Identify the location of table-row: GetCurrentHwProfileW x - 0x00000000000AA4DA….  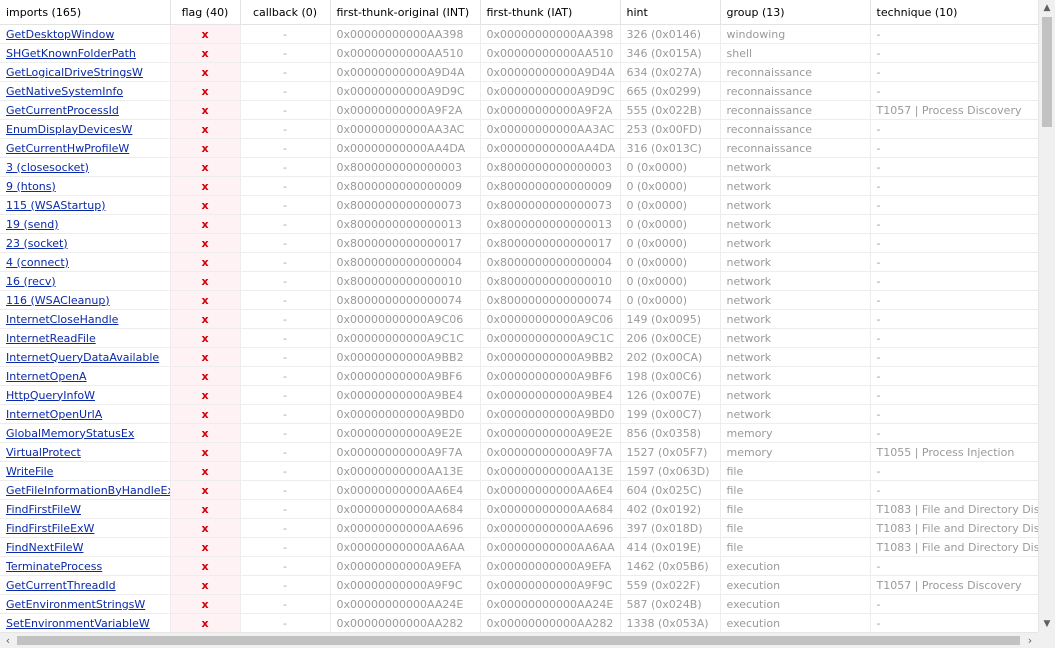
(519, 148).